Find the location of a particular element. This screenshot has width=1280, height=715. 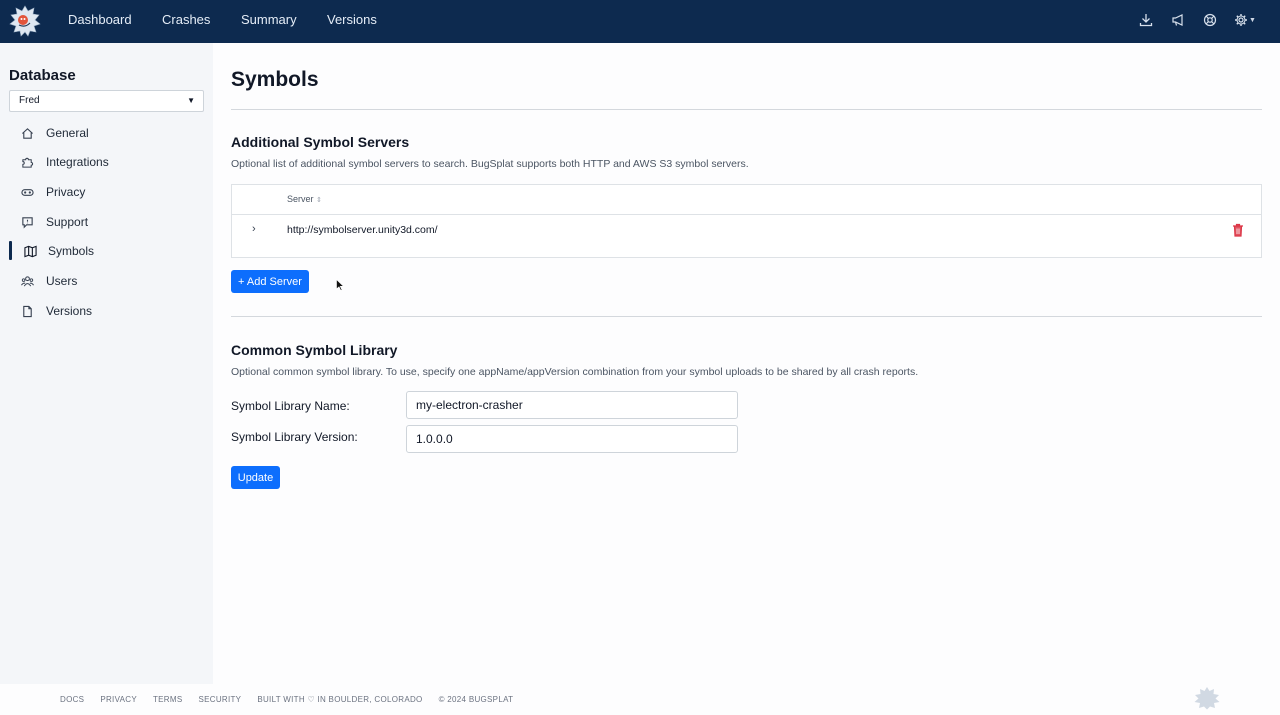

add-server-button: + Add Server is located at coordinates (270, 281).